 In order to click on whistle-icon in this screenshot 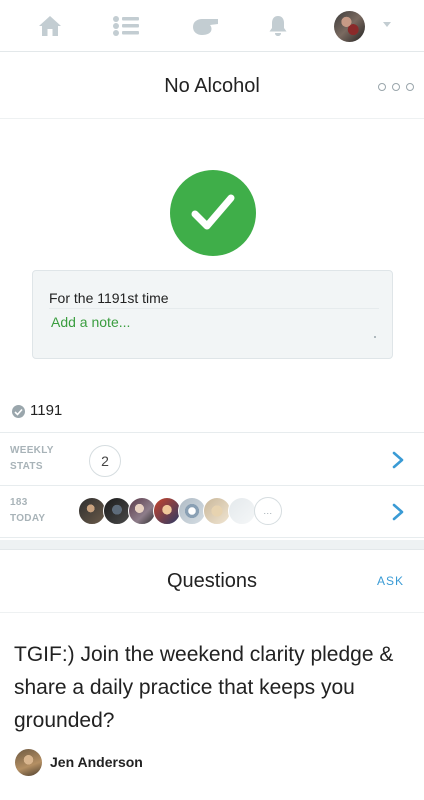, I will do `click(205, 26)`.